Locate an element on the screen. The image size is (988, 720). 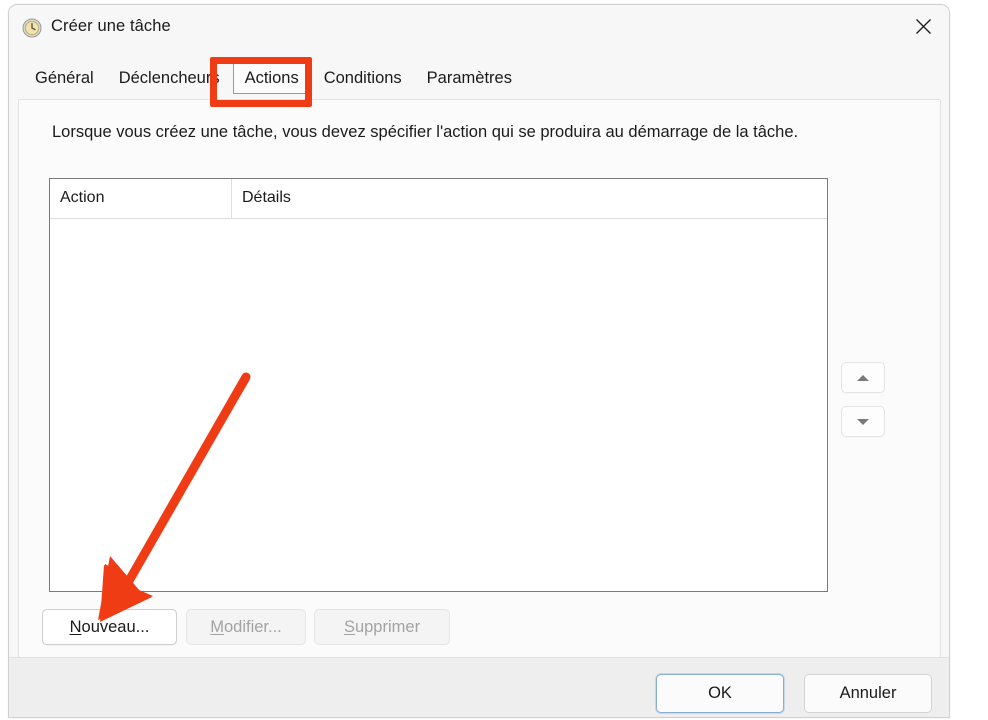
delete-button: Supprimer is located at coordinates (382, 627).